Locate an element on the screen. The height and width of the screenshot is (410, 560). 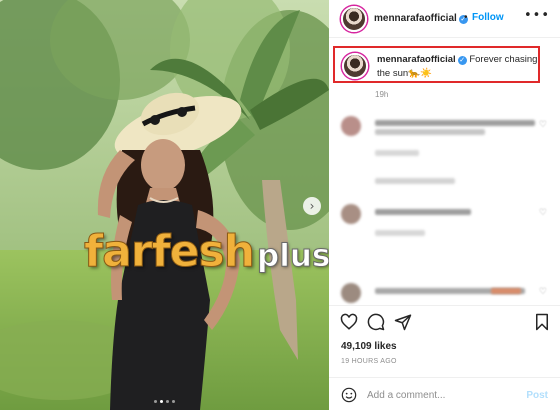
header-username: mennarafaofficial ✓ is located at coordinates (421, 18).